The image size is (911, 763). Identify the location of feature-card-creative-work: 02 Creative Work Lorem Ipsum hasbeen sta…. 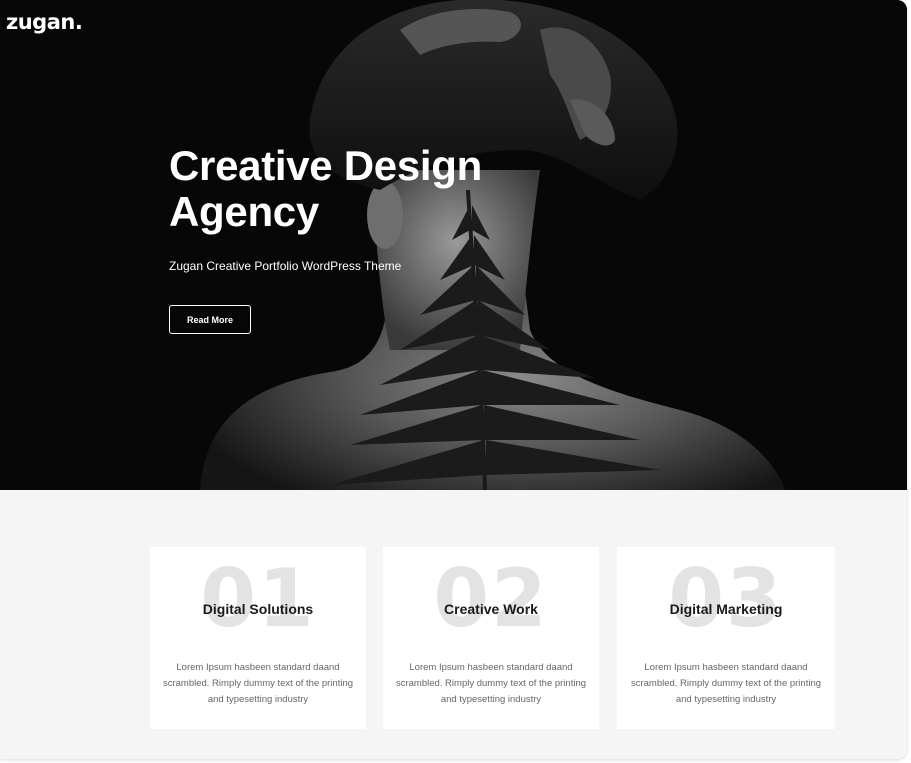
(491, 638).